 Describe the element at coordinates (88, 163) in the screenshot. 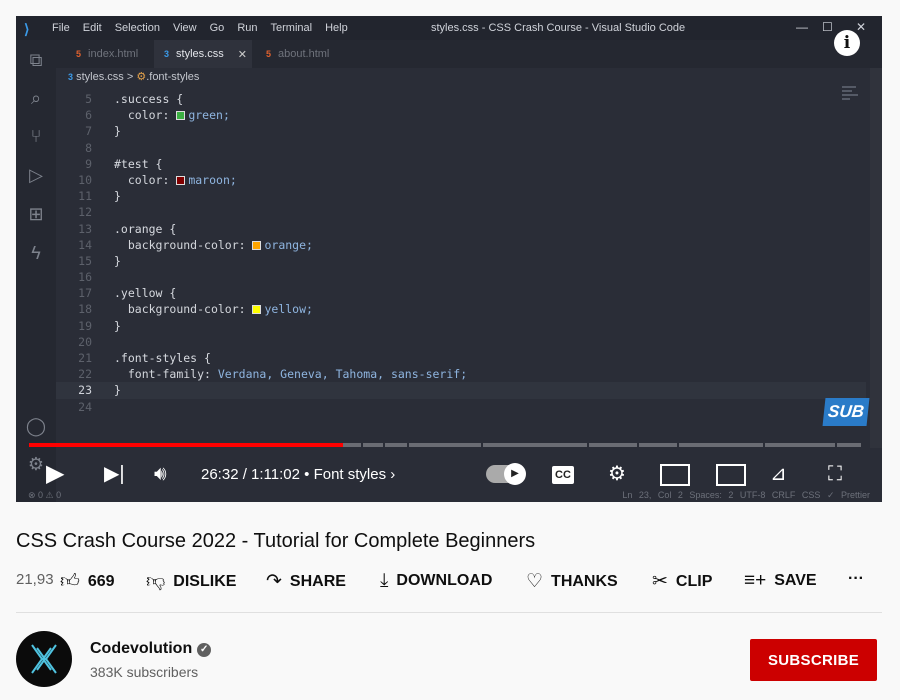

I see `line-number: 9` at that location.